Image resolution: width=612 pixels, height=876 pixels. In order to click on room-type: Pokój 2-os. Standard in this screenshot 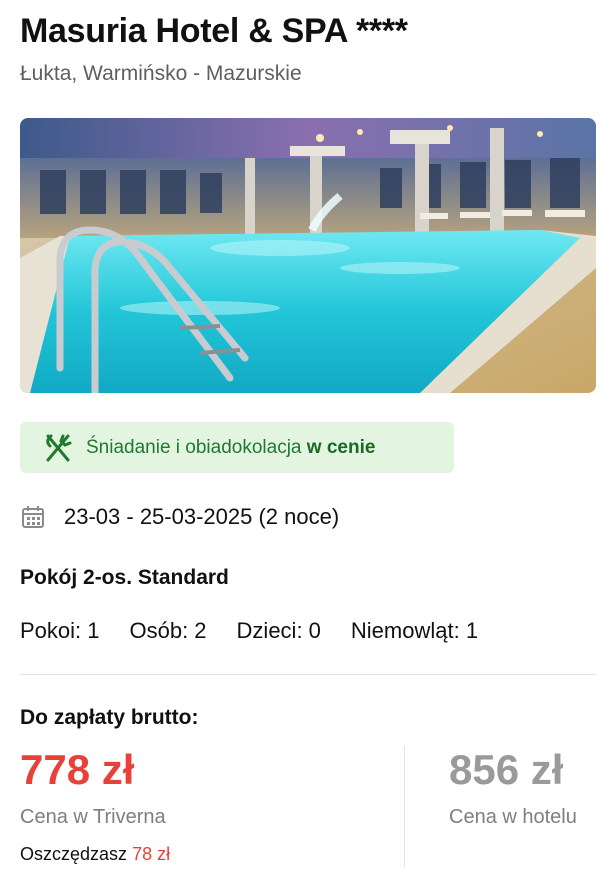, I will do `click(124, 577)`.